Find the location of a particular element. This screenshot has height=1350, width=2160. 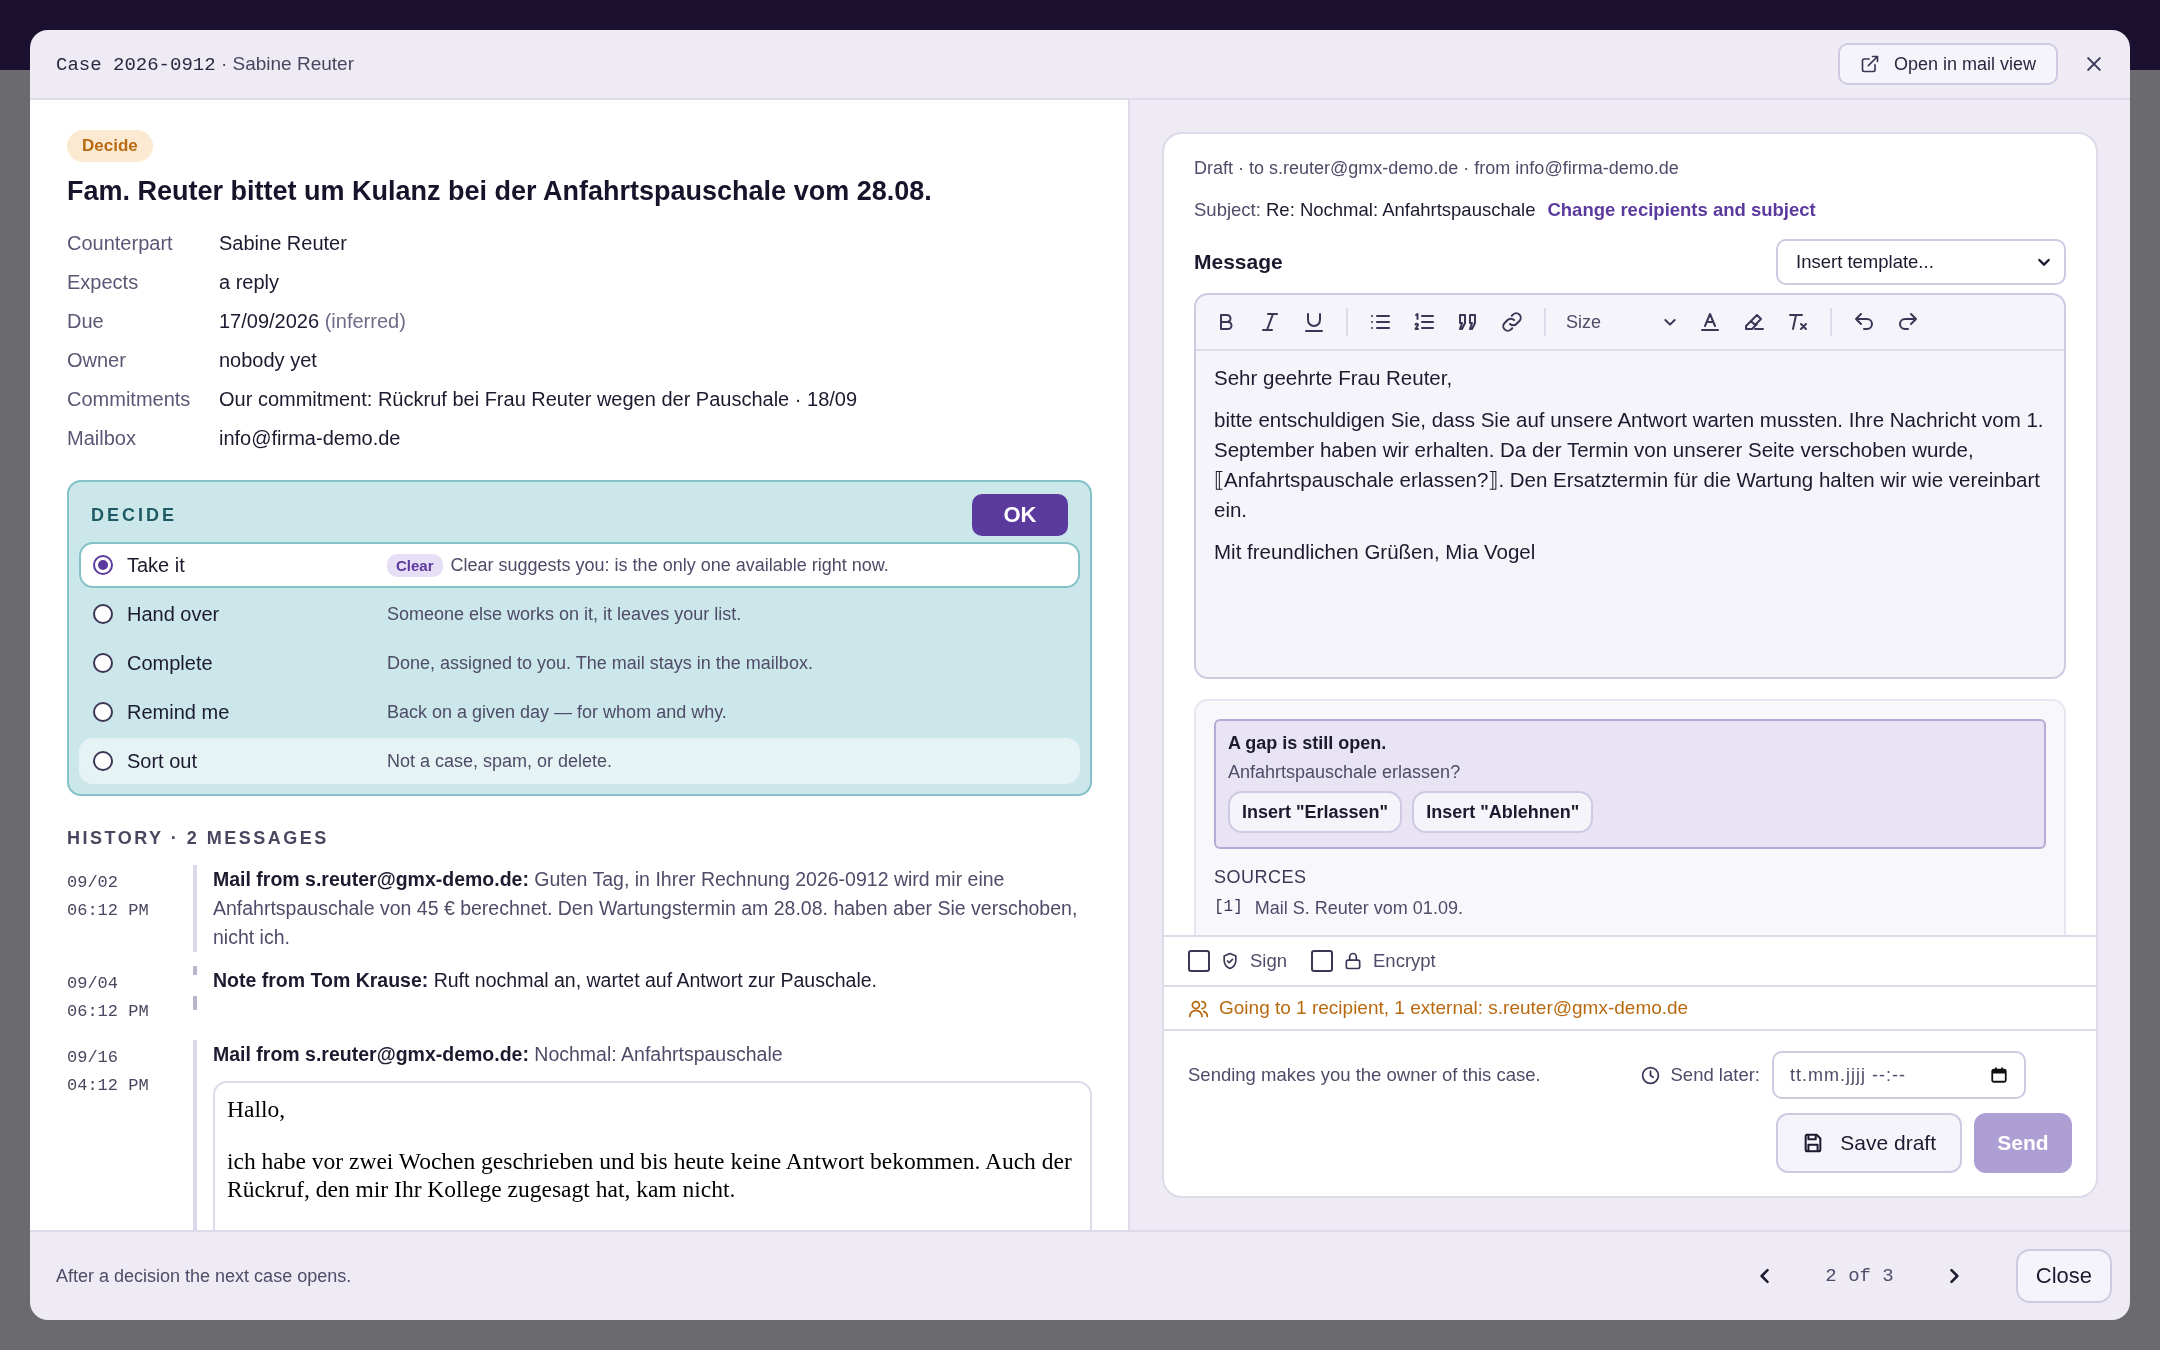

history-entry-text: Mail from s.reuter@gmx-demo.de: Nochmal: Anfahrtspauschale is located at coordinates (498, 1054).